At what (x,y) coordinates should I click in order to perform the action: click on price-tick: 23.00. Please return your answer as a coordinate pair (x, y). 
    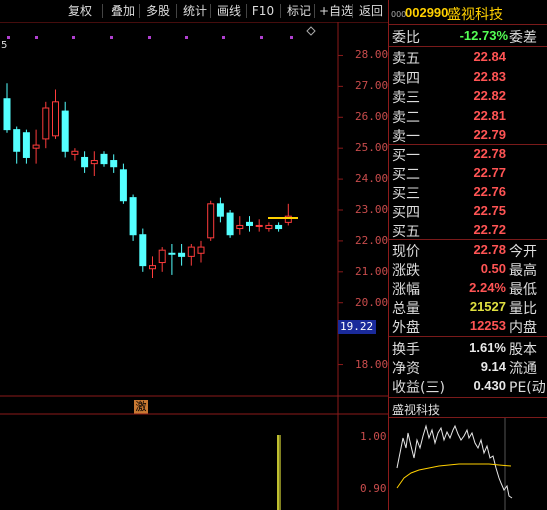
    Looking at the image, I should click on (372, 209).